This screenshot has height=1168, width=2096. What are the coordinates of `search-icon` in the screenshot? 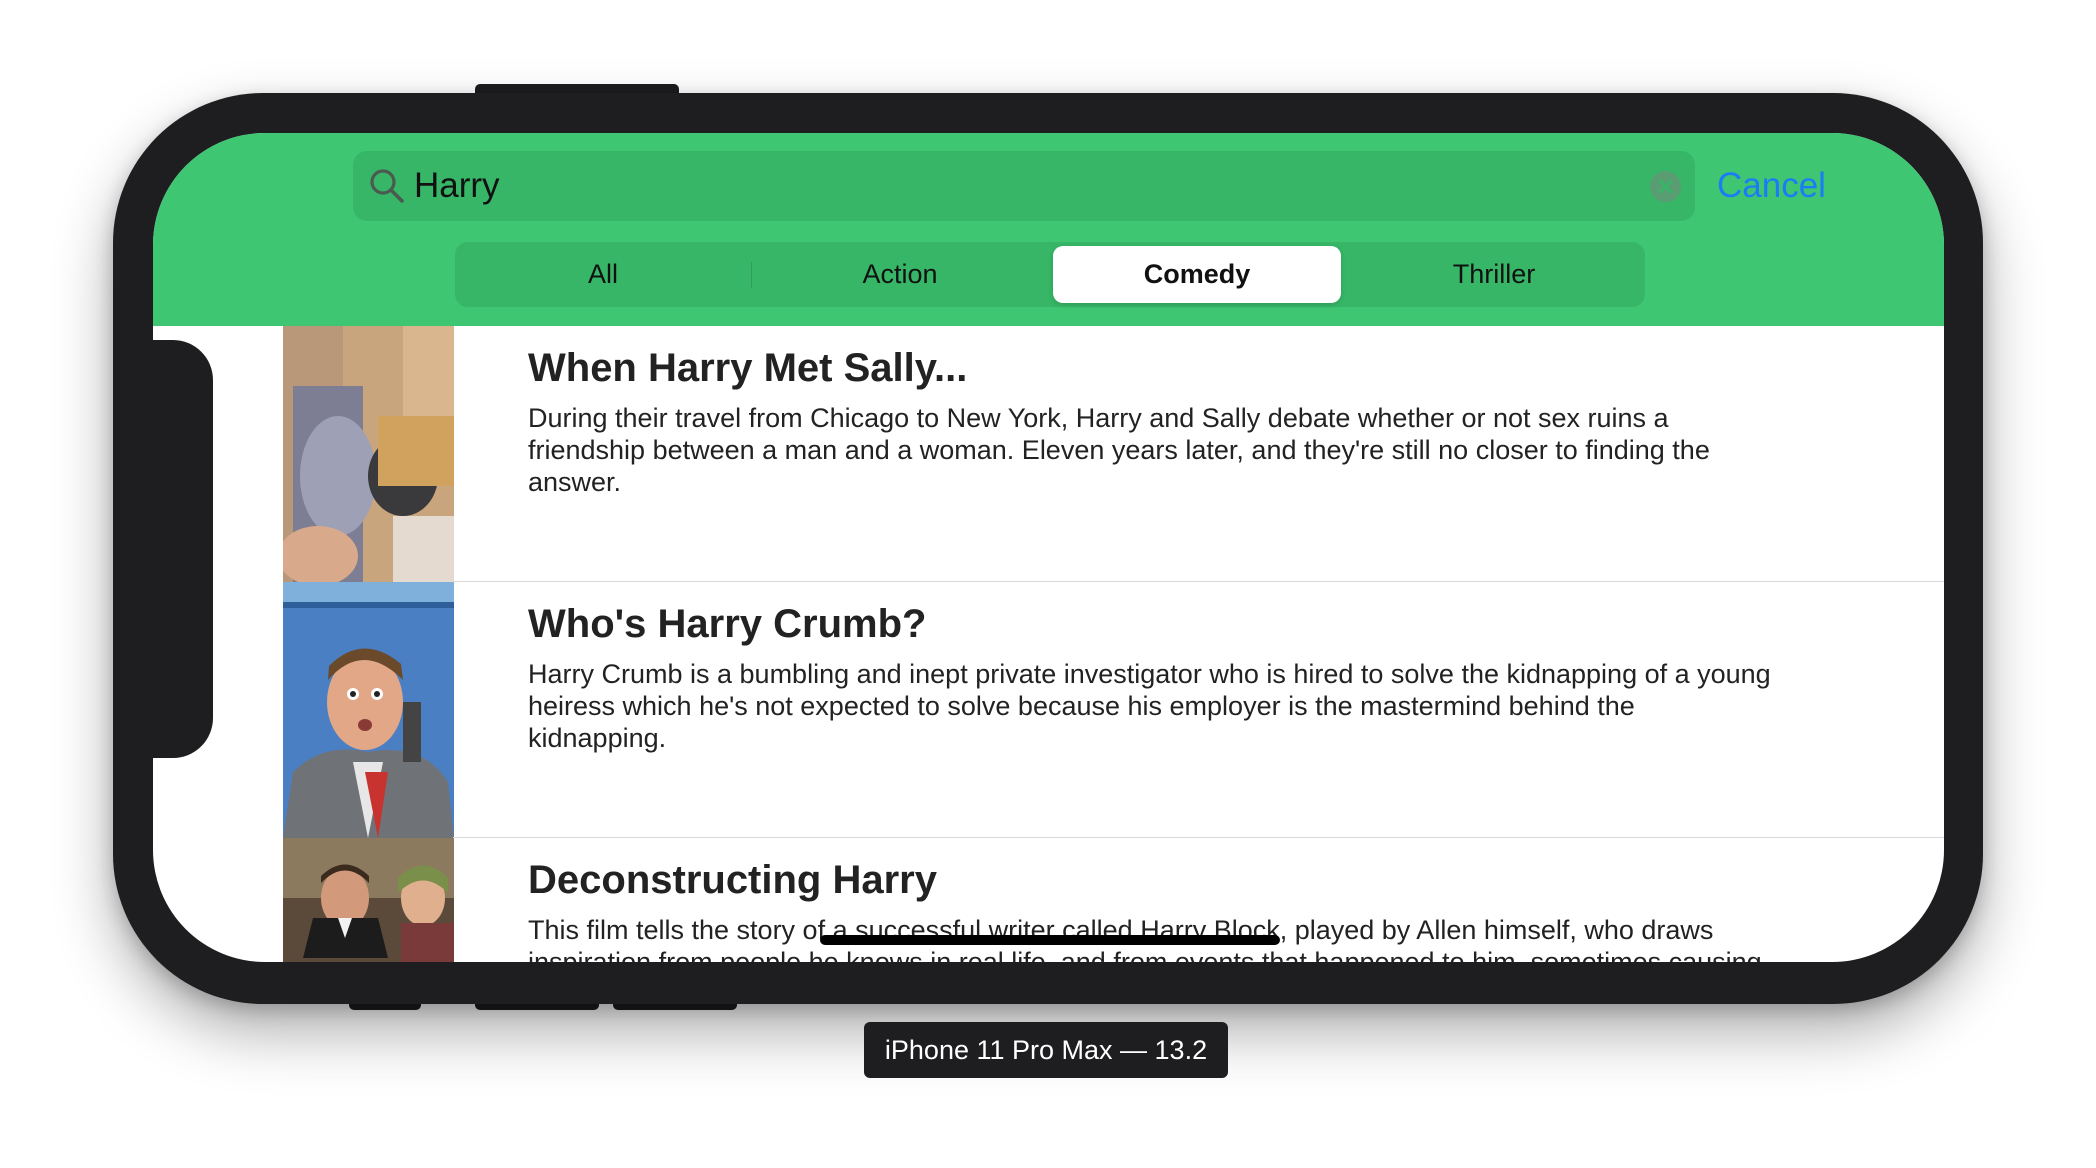 It's located at (387, 186).